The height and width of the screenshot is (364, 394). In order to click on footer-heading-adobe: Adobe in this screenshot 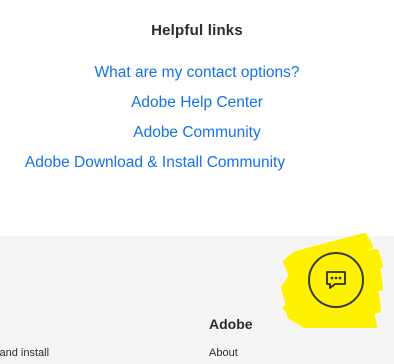, I will do `click(231, 324)`.